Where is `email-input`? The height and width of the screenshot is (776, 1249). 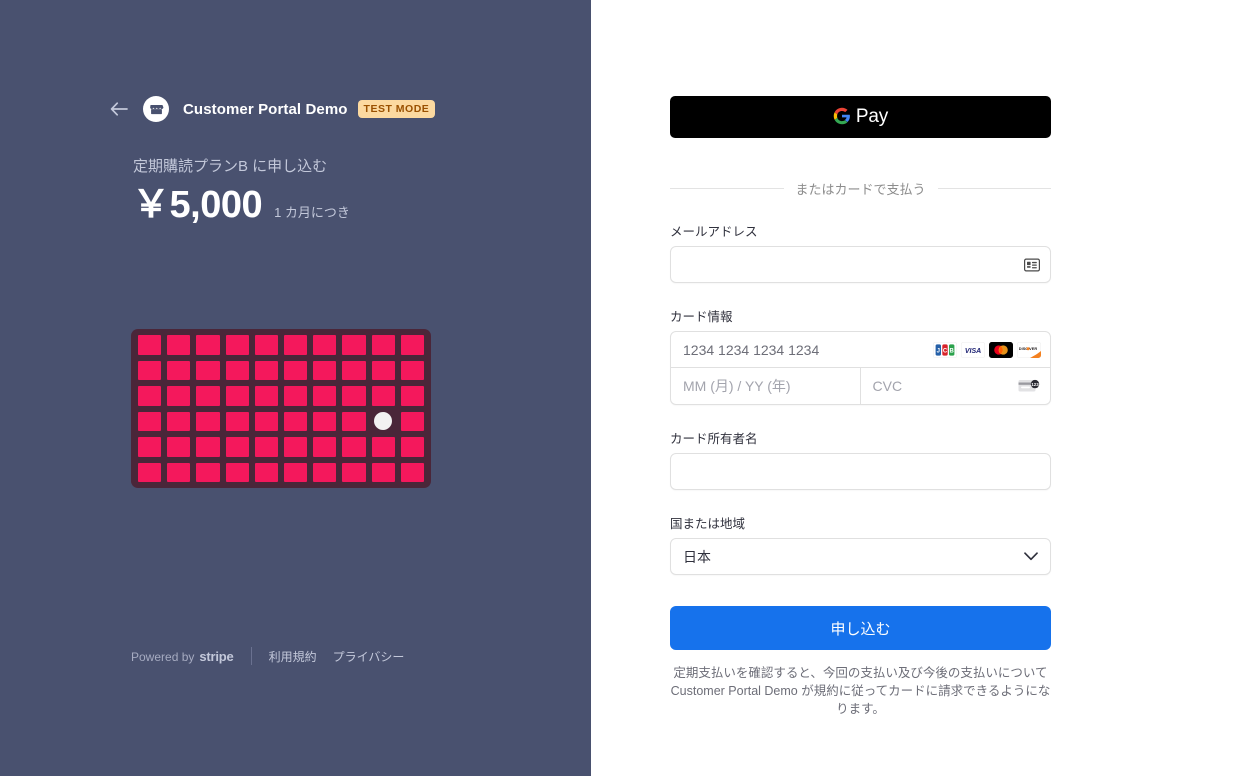 email-input is located at coordinates (860, 264).